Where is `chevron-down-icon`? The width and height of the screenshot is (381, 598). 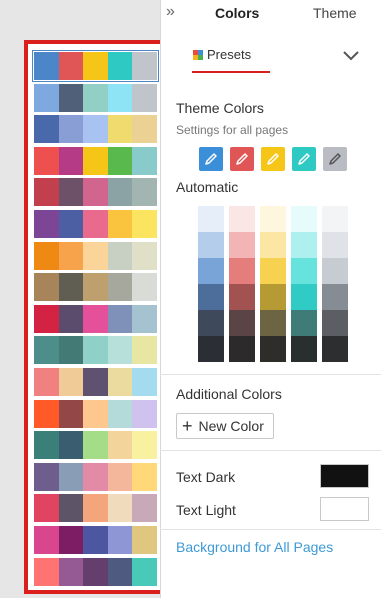
chevron-down-icon is located at coordinates (351, 56).